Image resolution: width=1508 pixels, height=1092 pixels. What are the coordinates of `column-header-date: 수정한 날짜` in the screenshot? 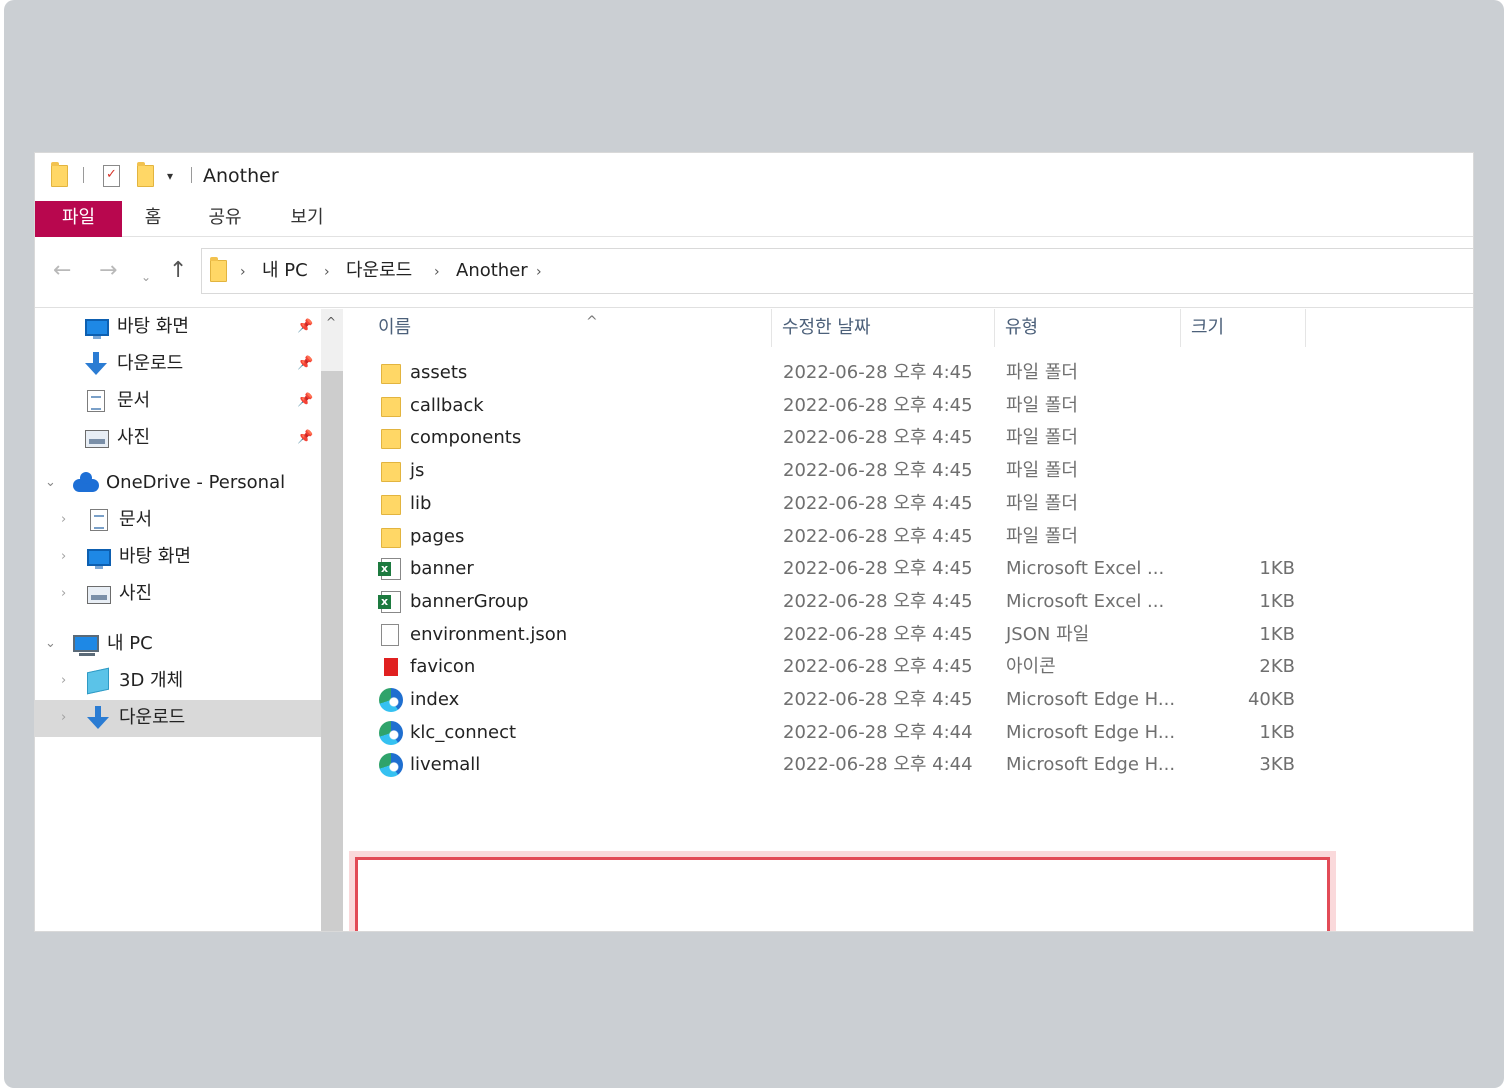 It's located at (883, 328).